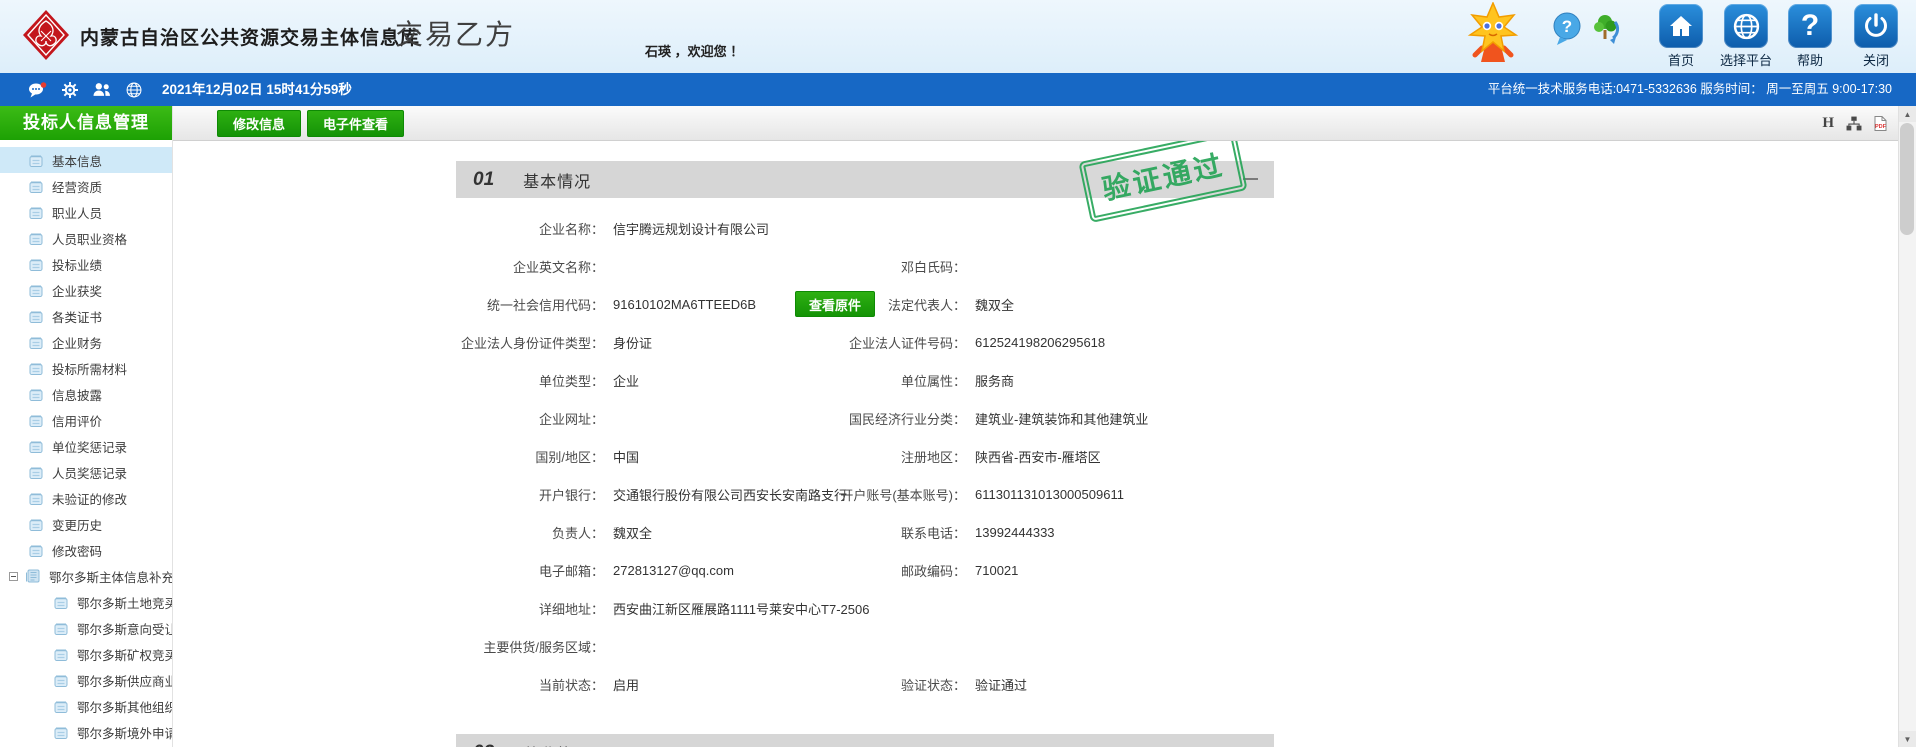 This screenshot has height=747, width=1916. I want to click on sidebar-item-label: 未验证的修改, so click(90, 499).